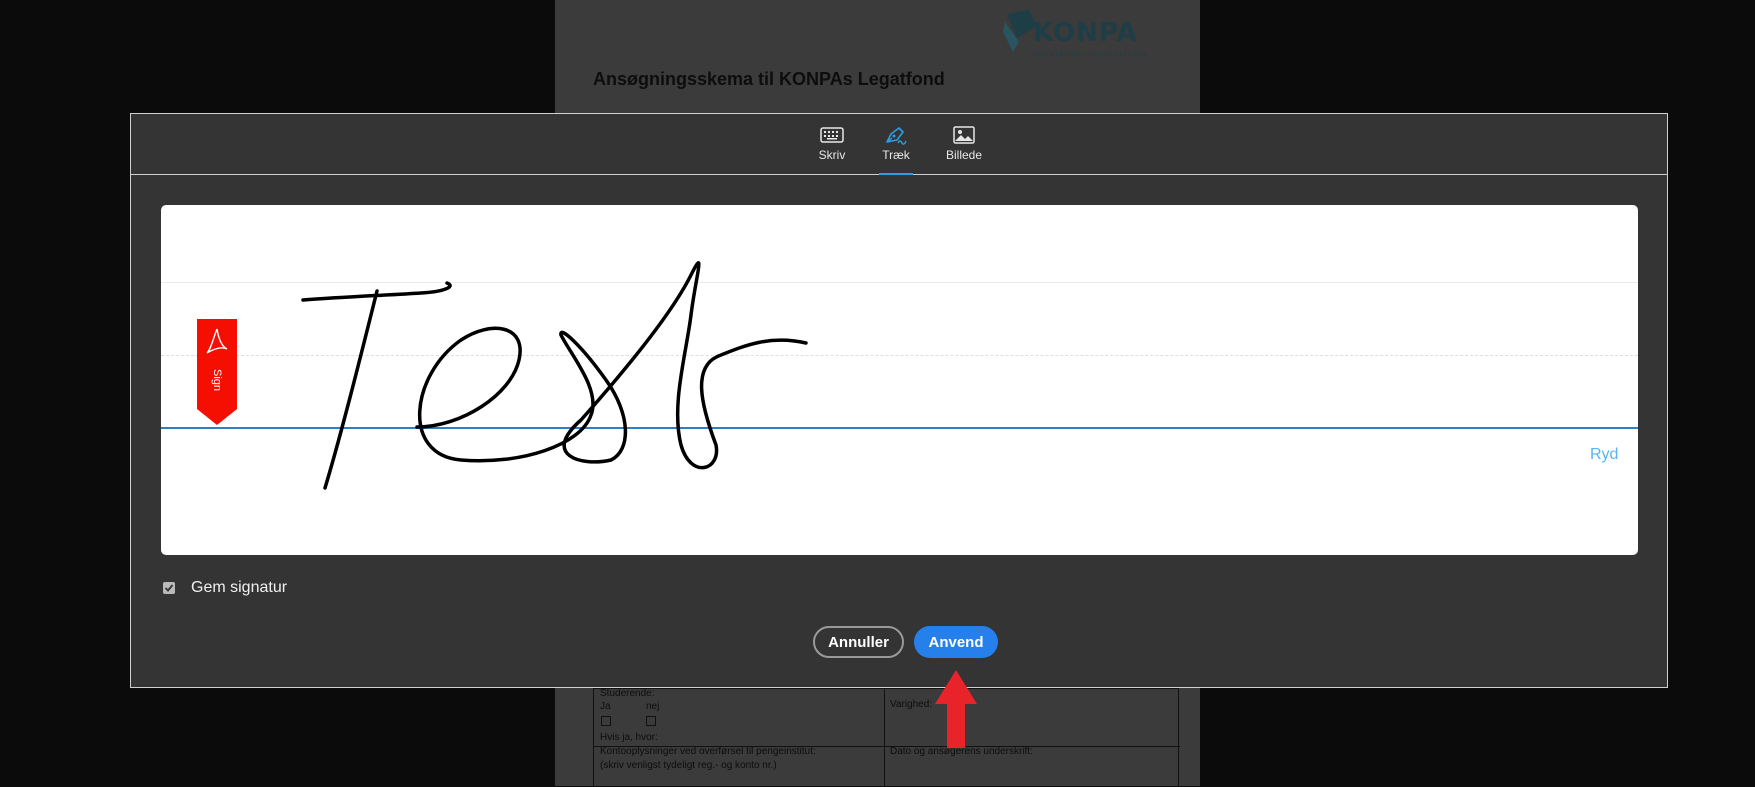  I want to click on yes-checkbox, so click(606, 721).